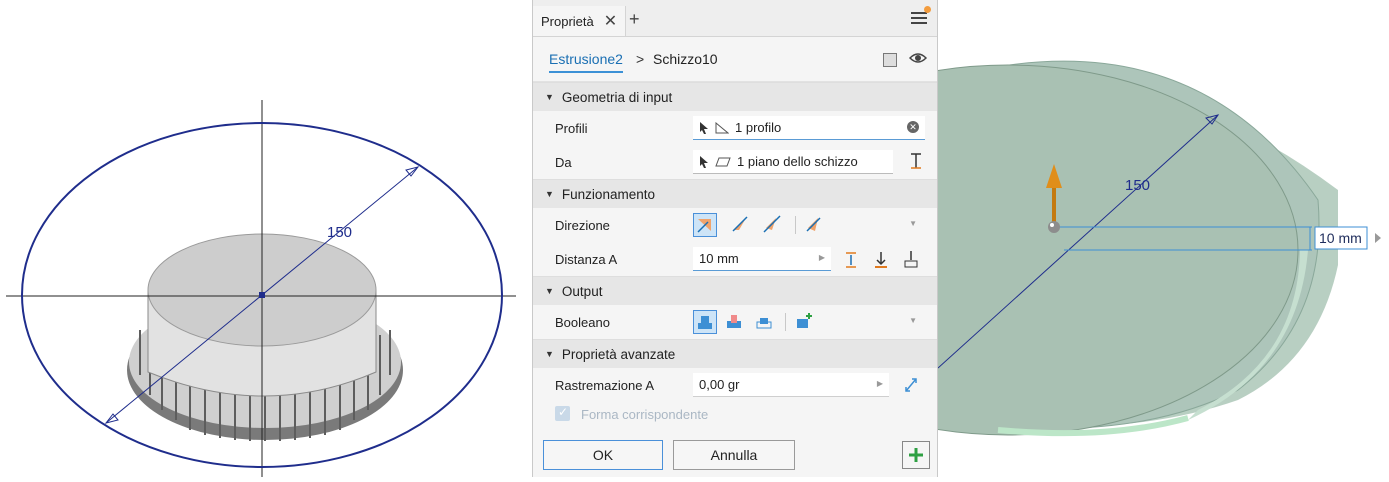 The height and width of the screenshot is (482, 1389). What do you see at coordinates (722, 127) in the screenshot?
I see `profile-icon` at bounding box center [722, 127].